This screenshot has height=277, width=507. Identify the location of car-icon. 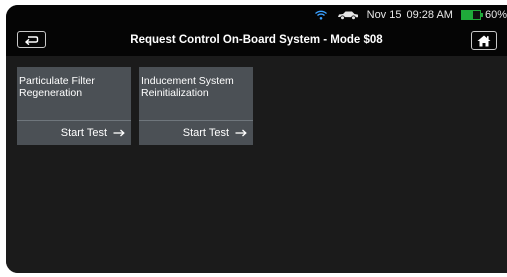
(347, 15).